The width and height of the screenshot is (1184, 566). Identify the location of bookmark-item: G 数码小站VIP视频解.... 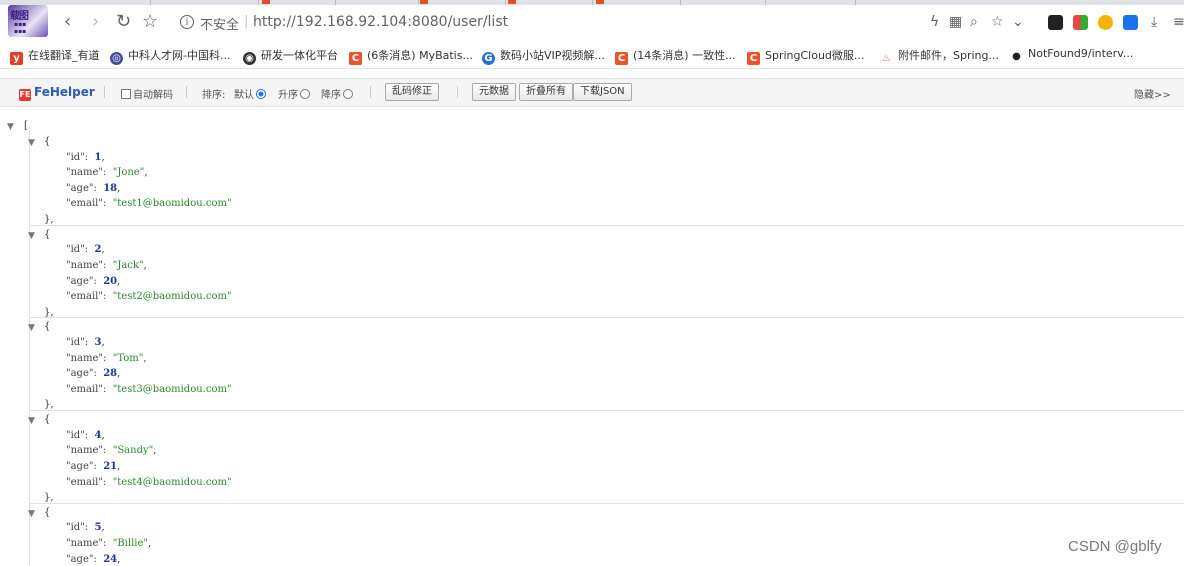
(543, 56).